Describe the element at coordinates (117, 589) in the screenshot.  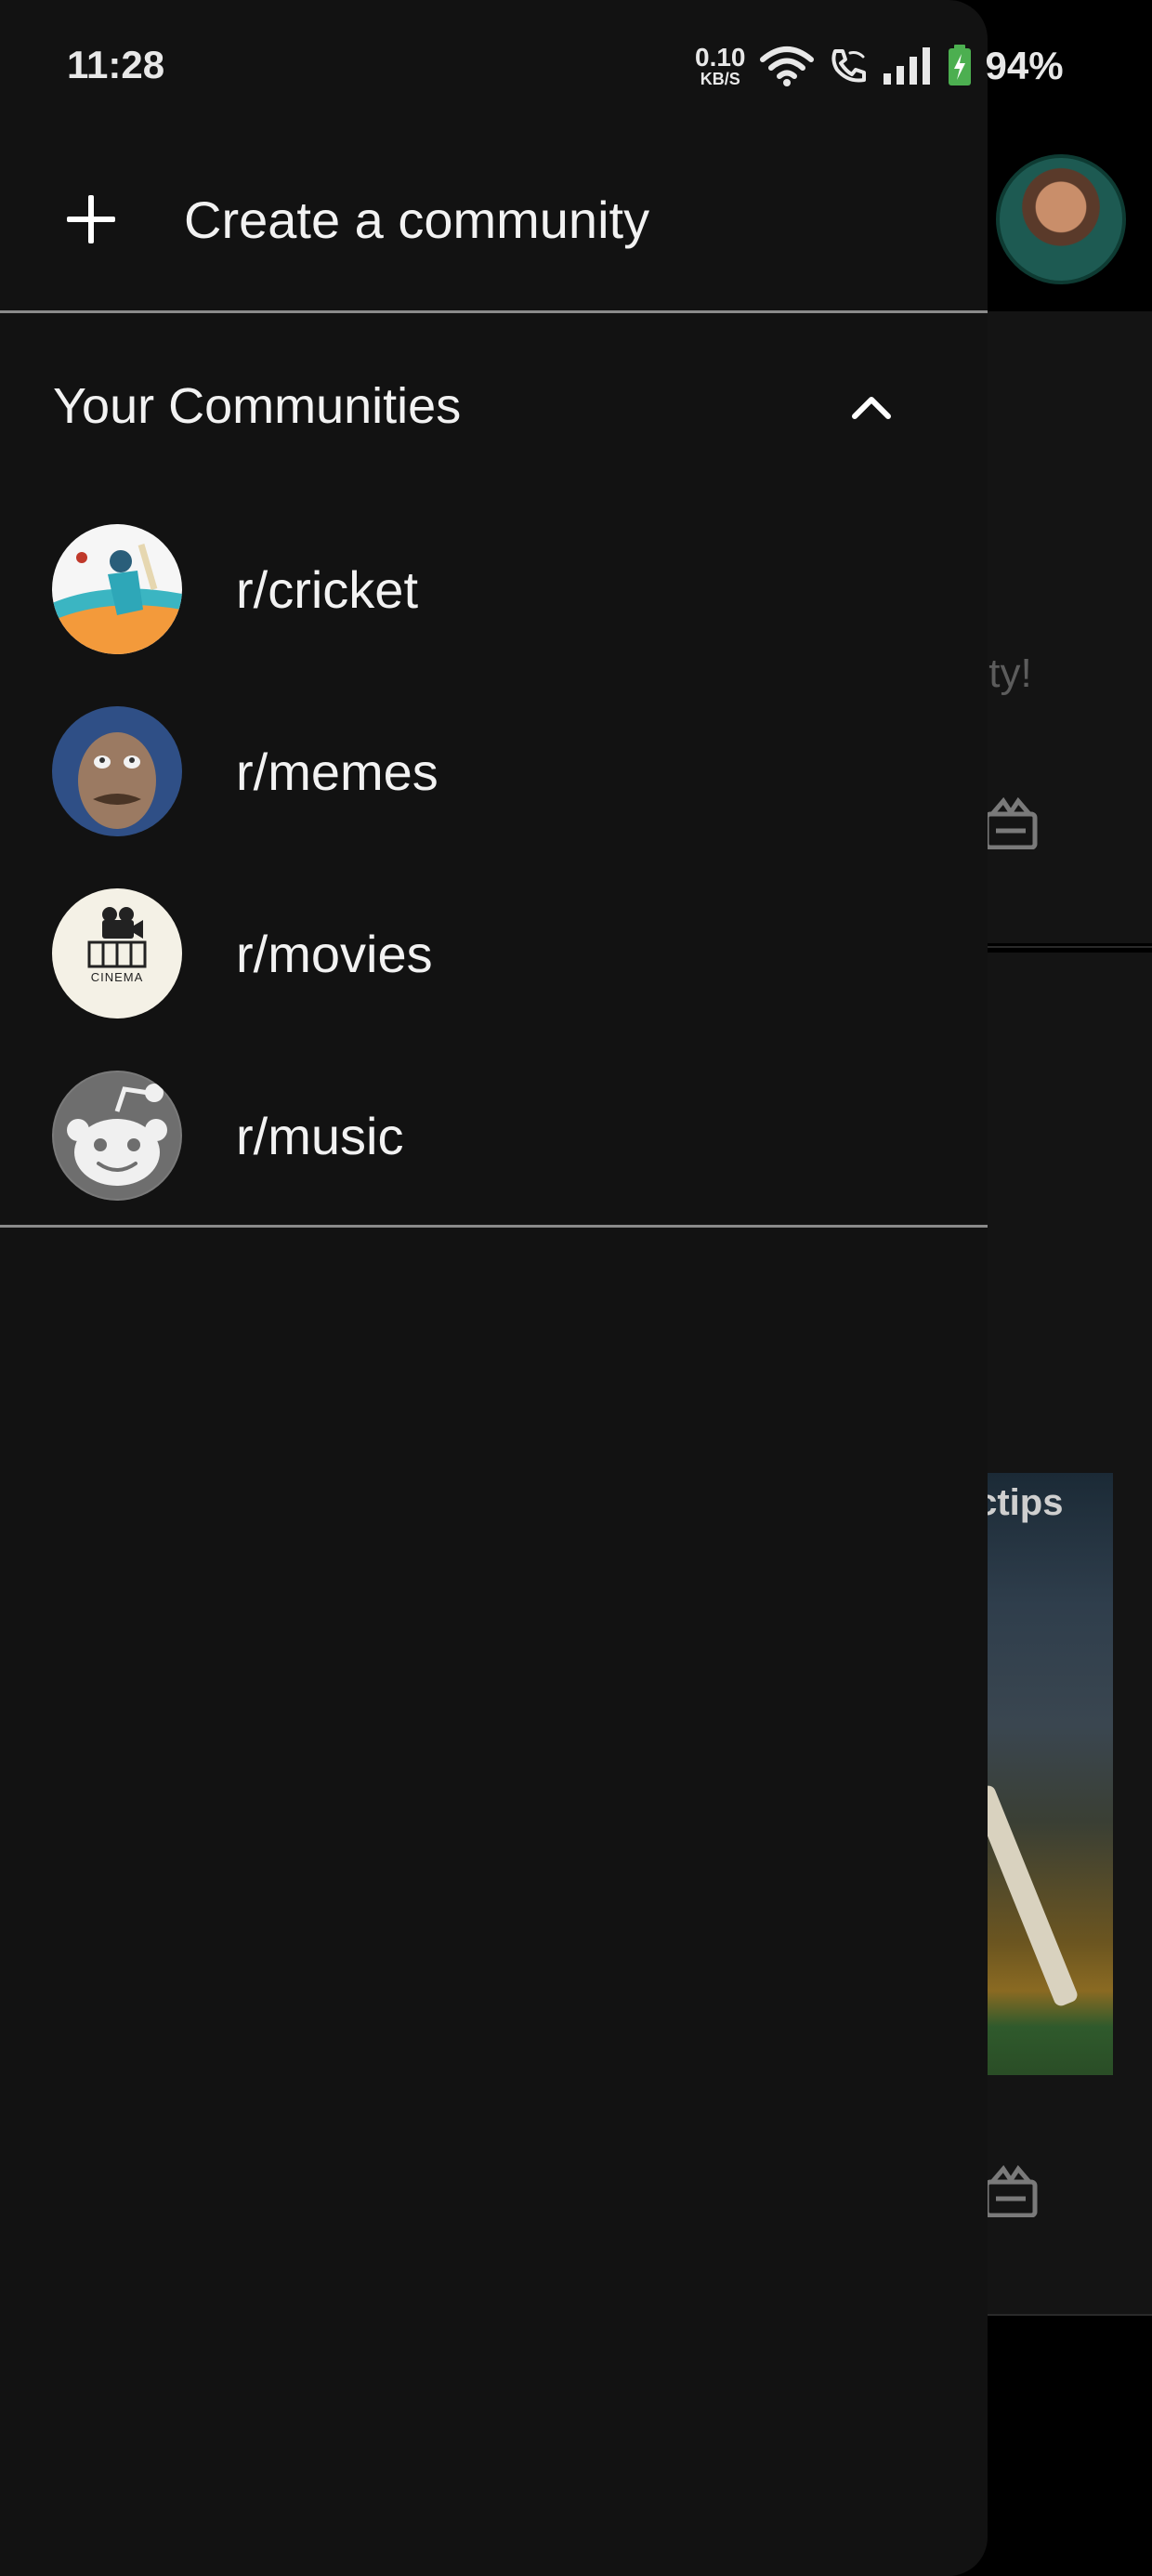
I see `cricket-avatar` at that location.